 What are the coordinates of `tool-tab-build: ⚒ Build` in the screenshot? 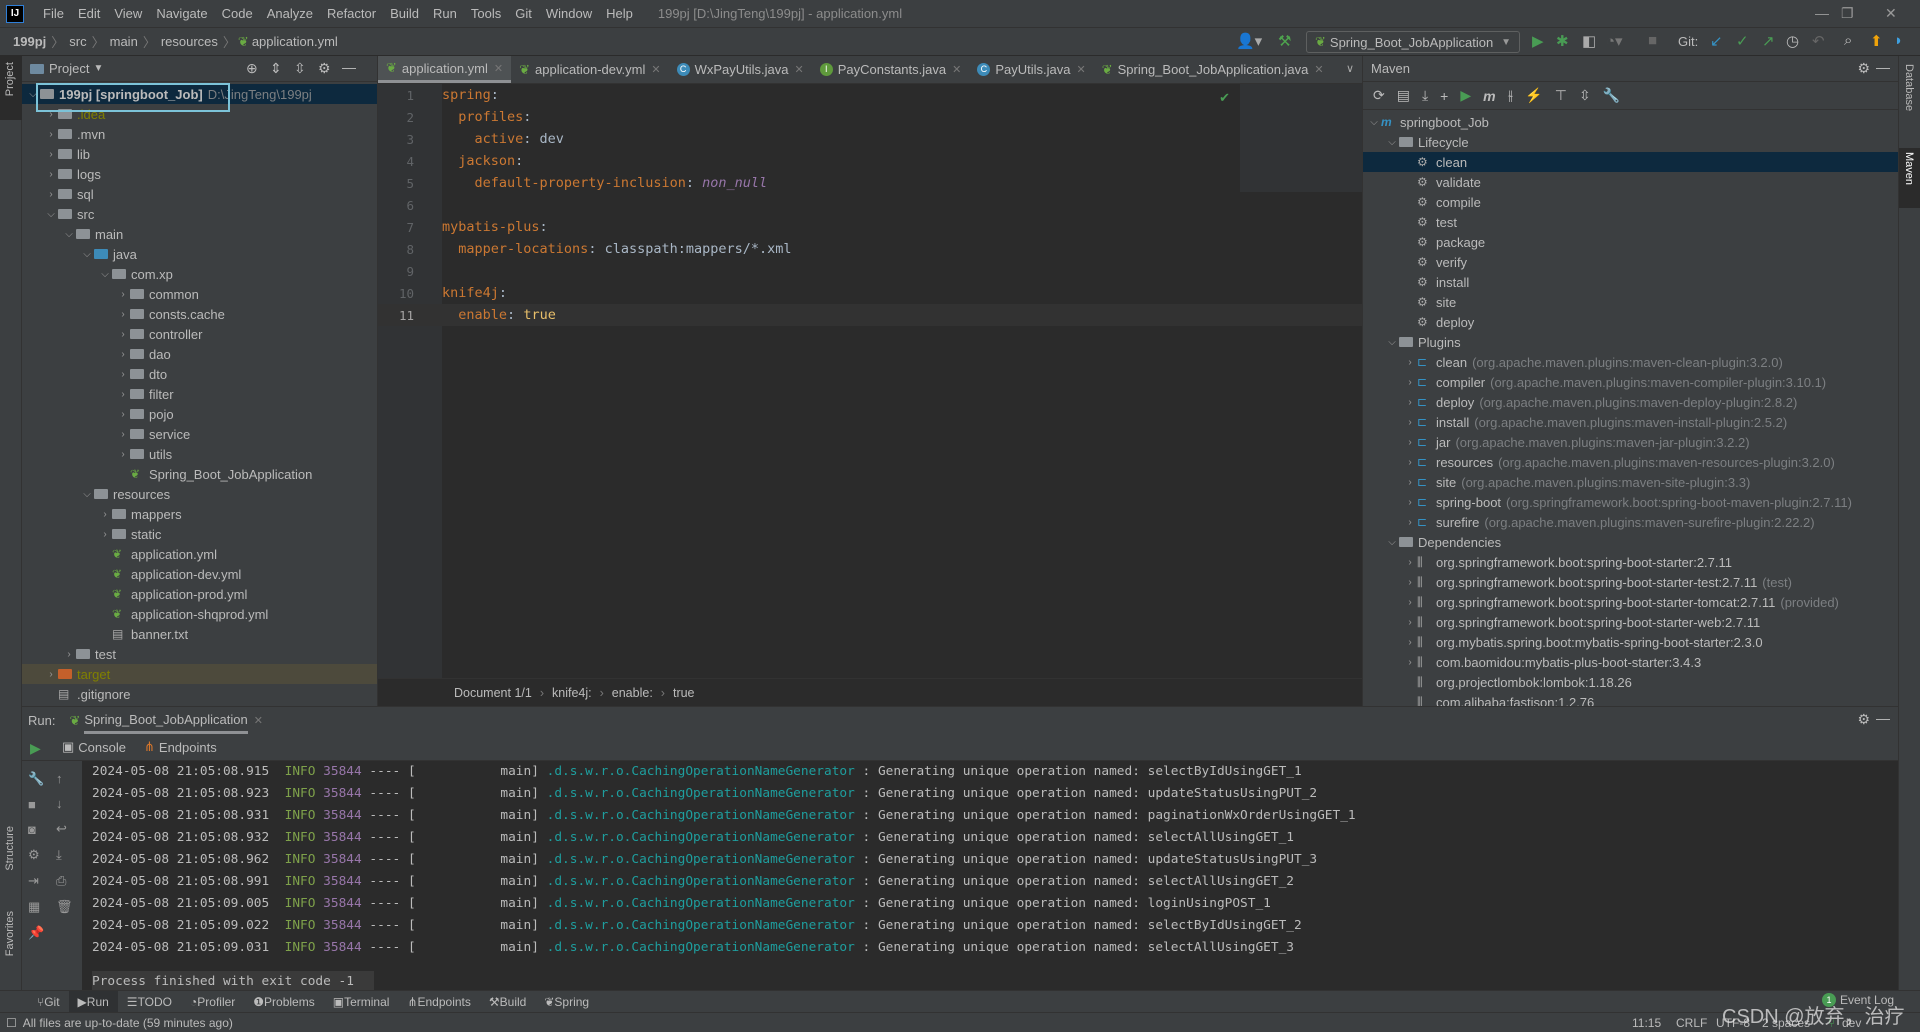 It's located at (507, 1002).